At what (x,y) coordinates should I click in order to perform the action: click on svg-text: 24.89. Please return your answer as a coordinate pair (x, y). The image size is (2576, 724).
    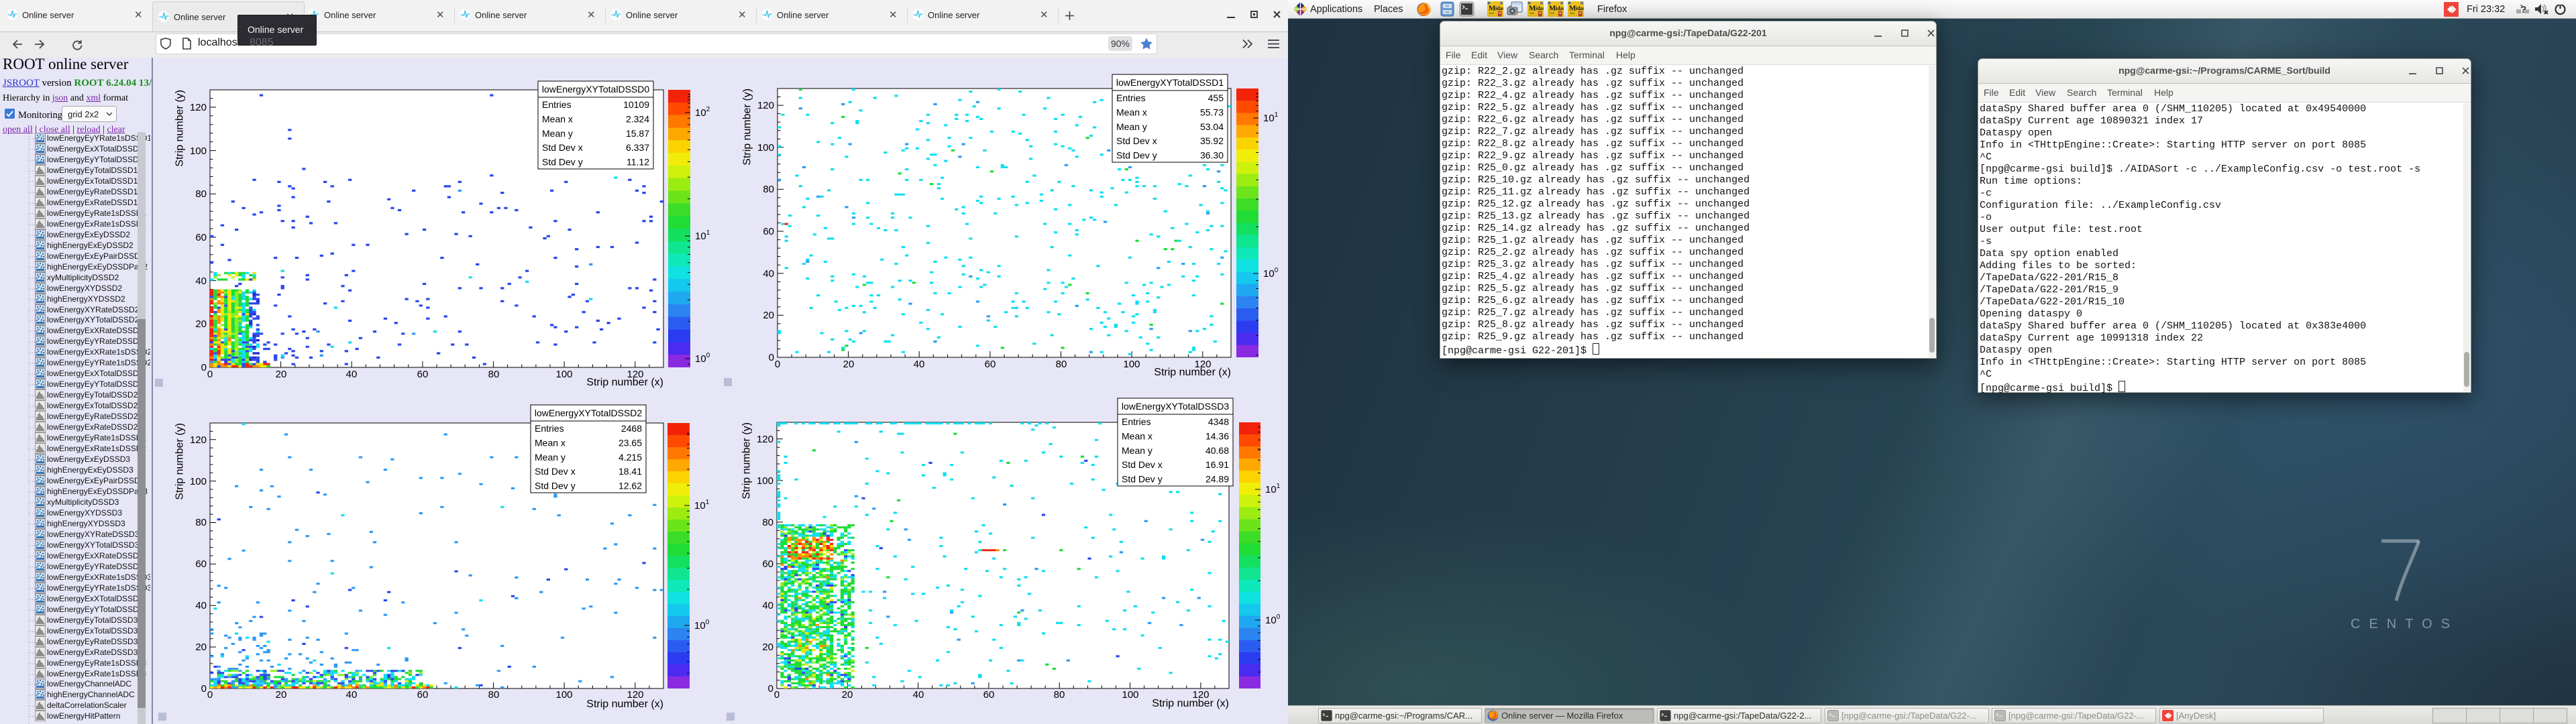
    Looking at the image, I should click on (1217, 479).